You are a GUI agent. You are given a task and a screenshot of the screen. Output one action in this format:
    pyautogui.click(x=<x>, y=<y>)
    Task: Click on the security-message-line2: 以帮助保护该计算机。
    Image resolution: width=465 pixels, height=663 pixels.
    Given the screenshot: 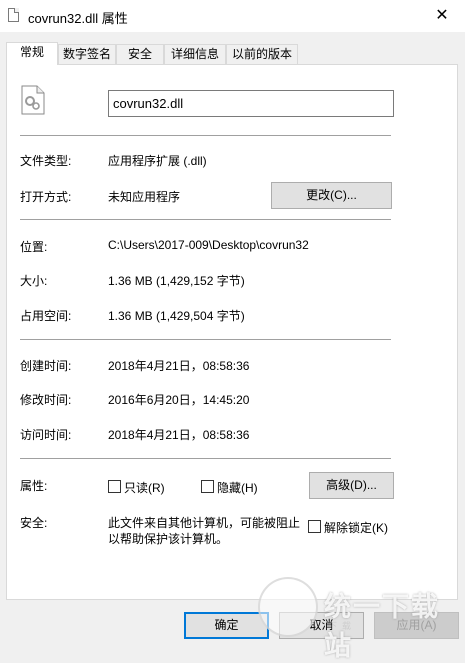 What is the action you would take?
    pyautogui.click(x=168, y=539)
    